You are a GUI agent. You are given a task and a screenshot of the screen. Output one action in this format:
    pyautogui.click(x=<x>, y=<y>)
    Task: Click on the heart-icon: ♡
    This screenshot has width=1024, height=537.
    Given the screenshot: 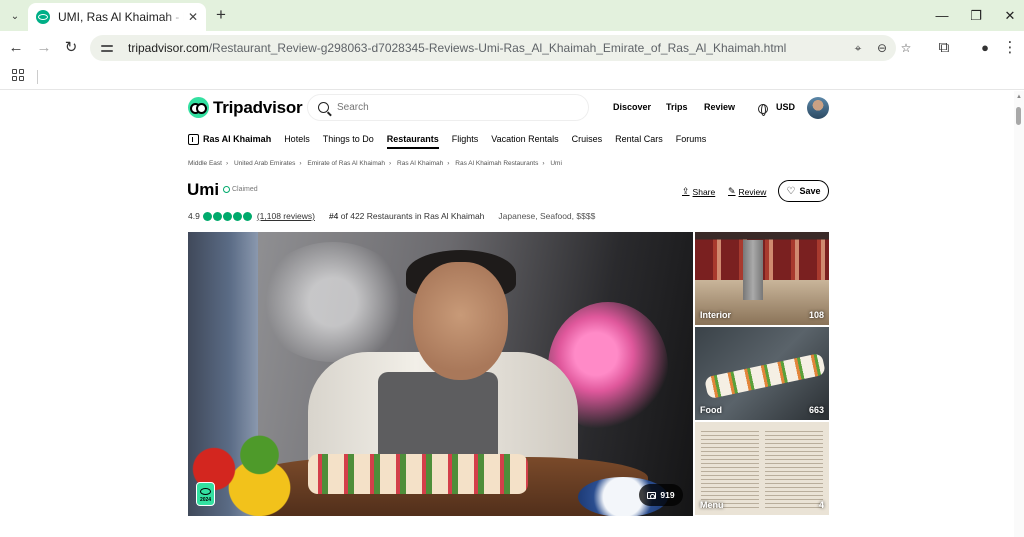 What is the action you would take?
    pyautogui.click(x=791, y=191)
    